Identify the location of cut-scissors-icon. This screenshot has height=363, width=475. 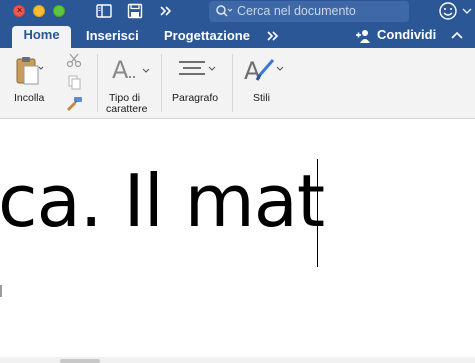
(74, 60).